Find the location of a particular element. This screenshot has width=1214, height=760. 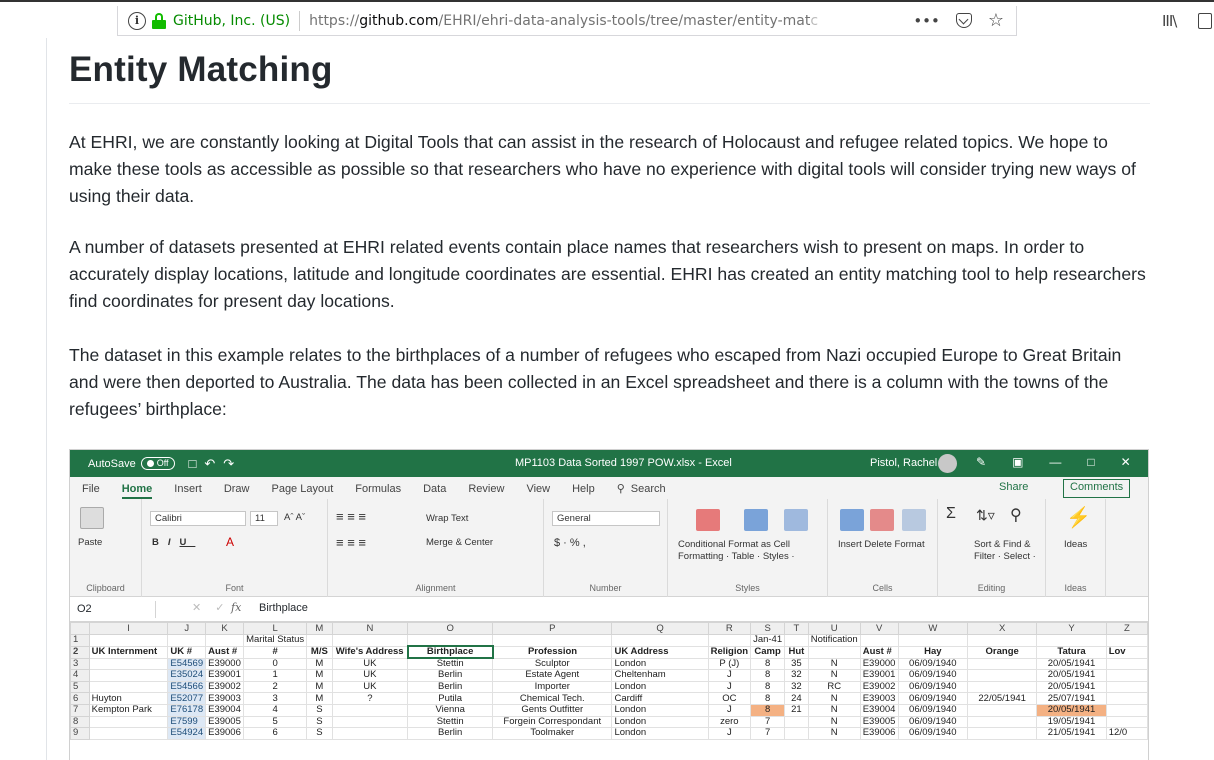

row-header: 1 is located at coordinates (80, 640).